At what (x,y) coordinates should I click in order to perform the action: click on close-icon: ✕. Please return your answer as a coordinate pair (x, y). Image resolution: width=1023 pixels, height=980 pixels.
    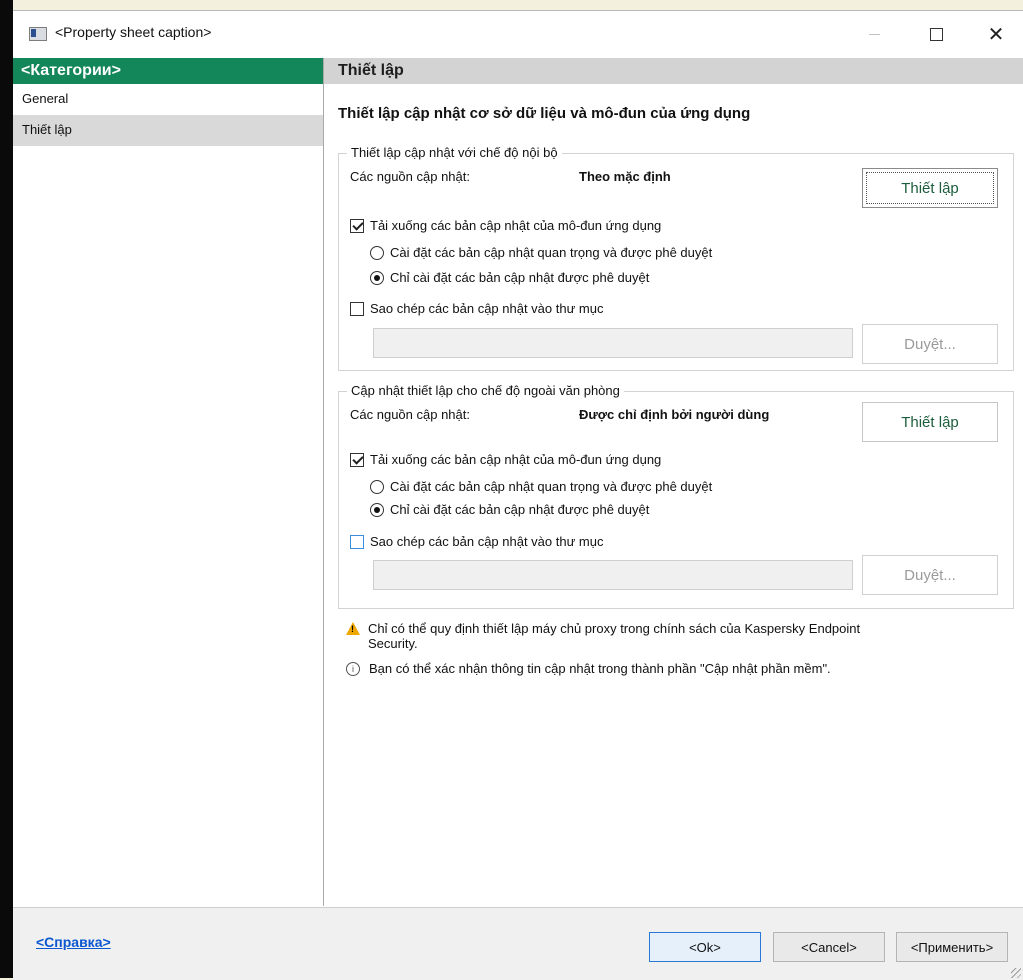
    Looking at the image, I should click on (996, 34).